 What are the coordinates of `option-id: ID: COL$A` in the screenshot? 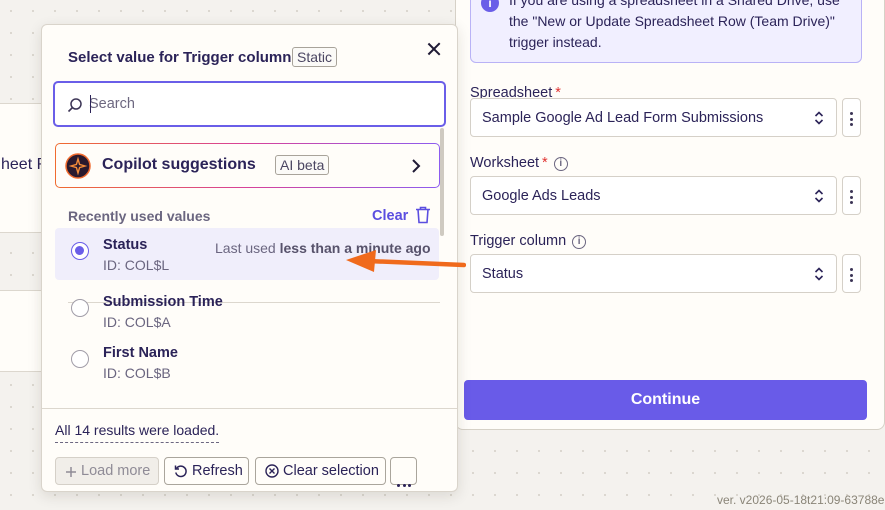 It's located at (137, 322).